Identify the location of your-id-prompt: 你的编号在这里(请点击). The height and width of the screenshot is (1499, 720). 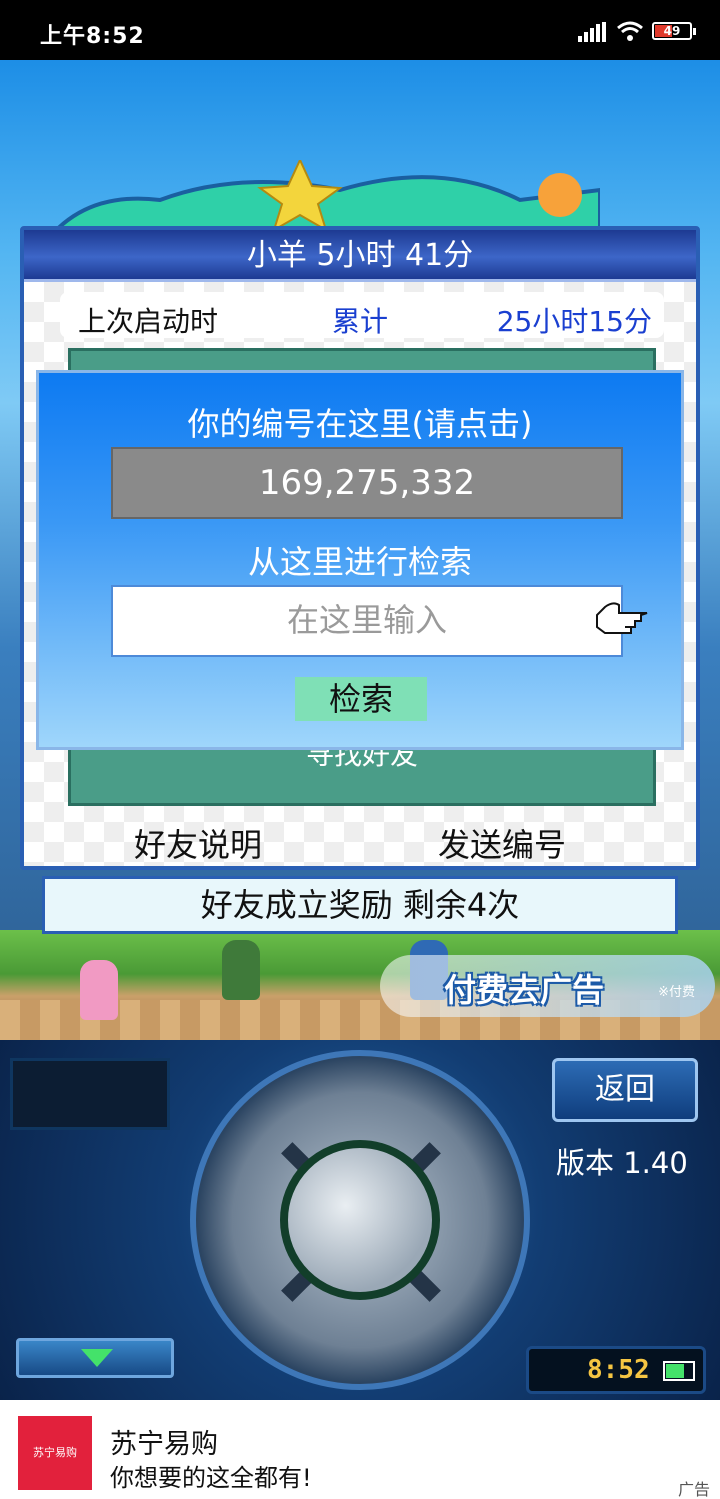
(360, 424).